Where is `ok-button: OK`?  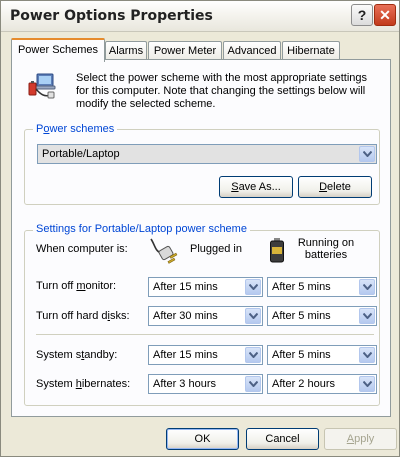 ok-button: OK is located at coordinates (202, 439).